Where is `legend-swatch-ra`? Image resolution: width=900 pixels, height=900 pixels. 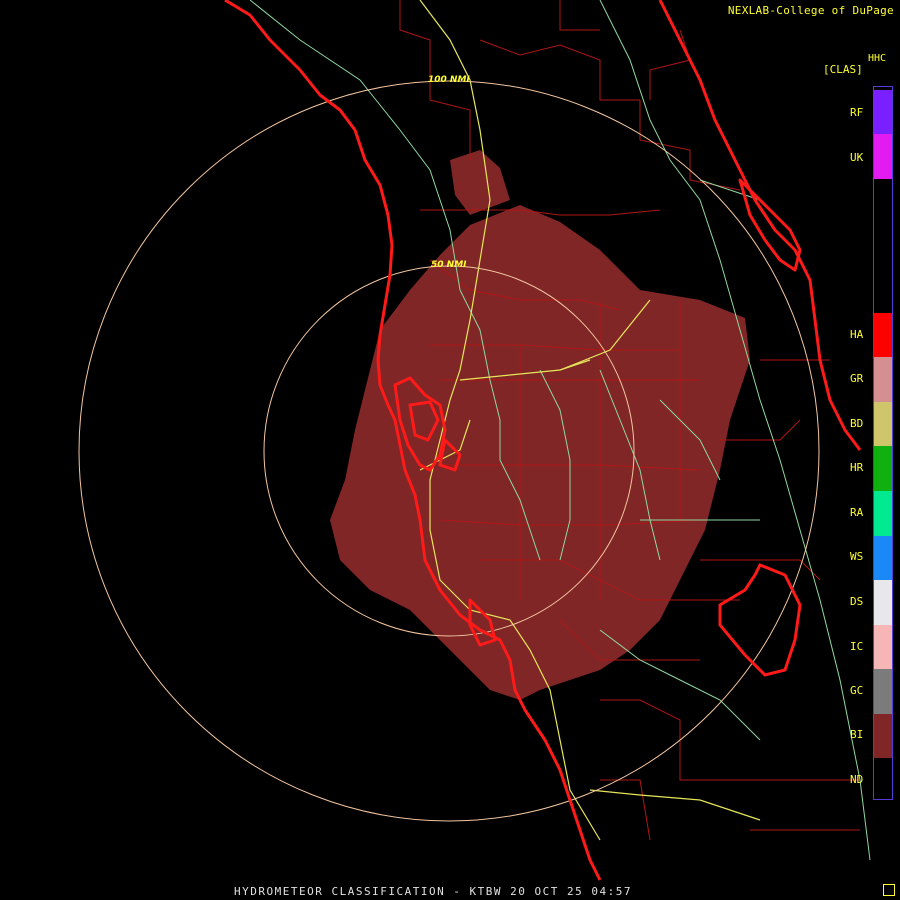
legend-swatch-ra is located at coordinates (883, 513).